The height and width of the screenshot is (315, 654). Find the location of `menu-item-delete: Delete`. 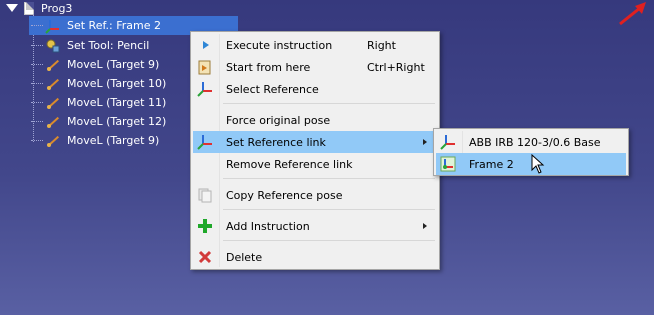

menu-item-delete: Delete is located at coordinates (315, 257).